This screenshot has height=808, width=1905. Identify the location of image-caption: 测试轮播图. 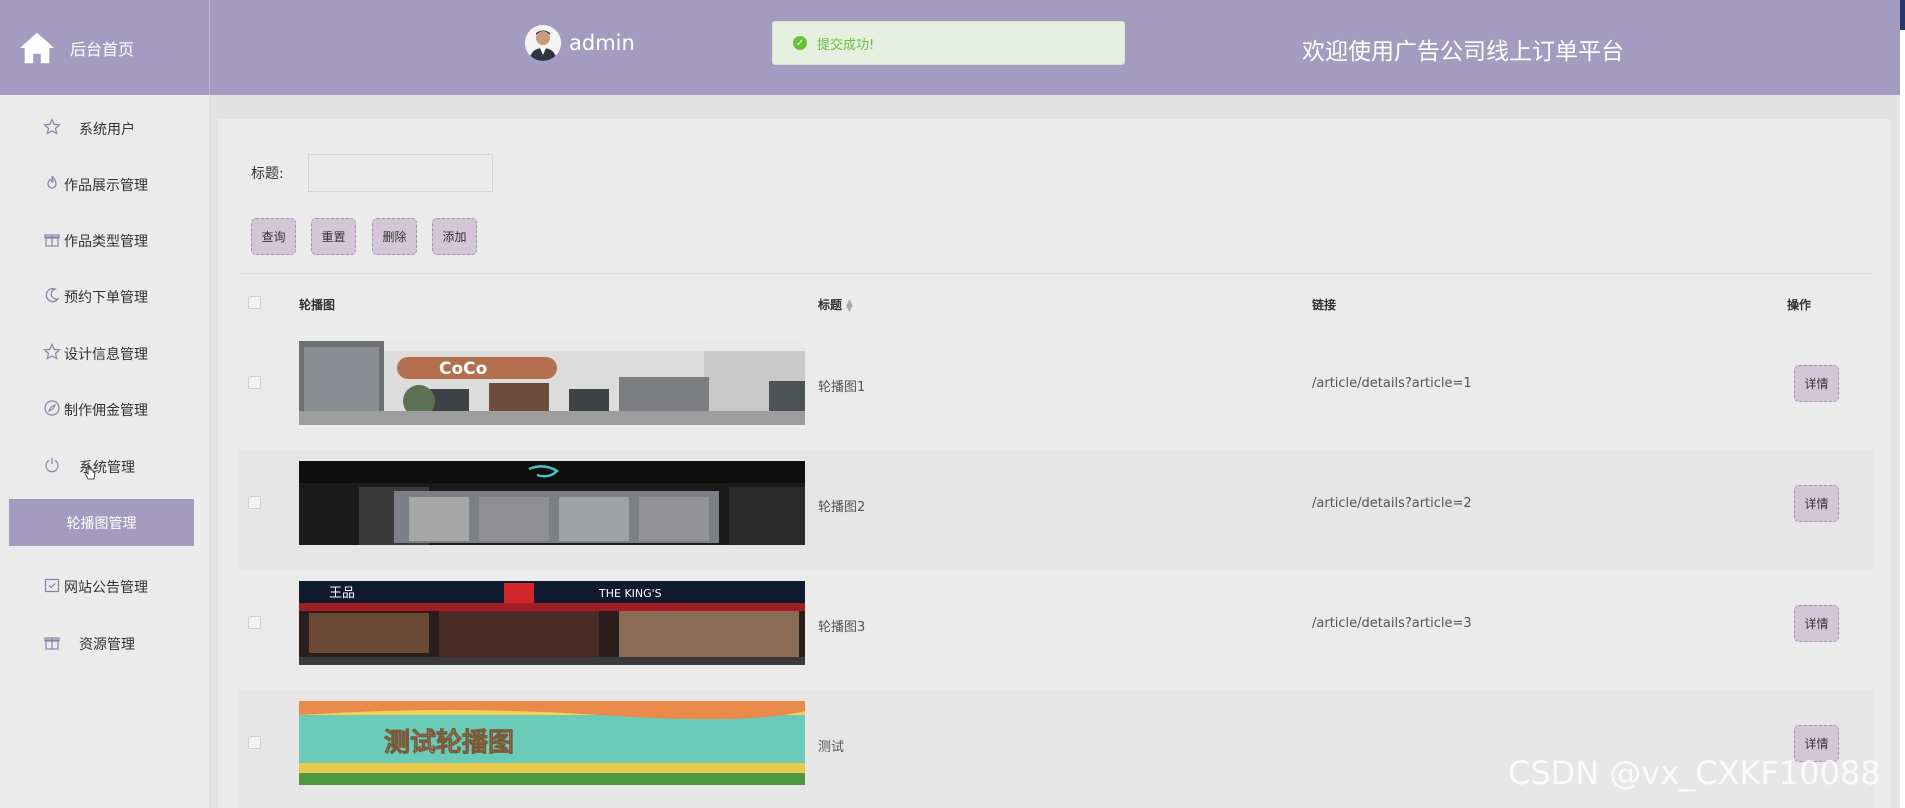
(449, 743).